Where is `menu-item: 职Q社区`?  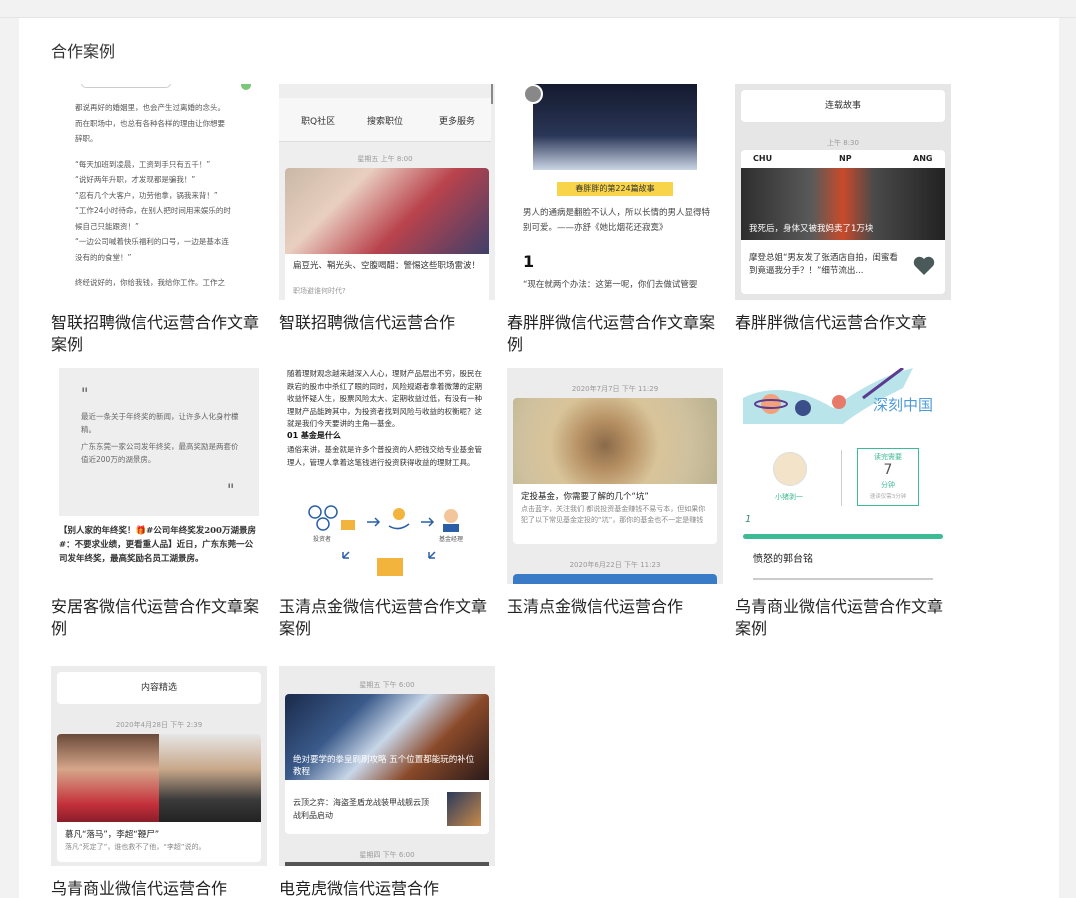 menu-item: 职Q社区 is located at coordinates (318, 122).